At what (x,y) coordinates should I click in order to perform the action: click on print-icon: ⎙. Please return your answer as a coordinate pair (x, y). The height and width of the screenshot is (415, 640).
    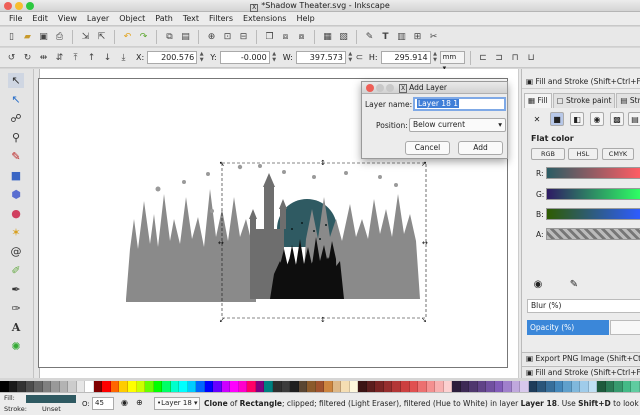
    Looking at the image, I should click on (59, 36).